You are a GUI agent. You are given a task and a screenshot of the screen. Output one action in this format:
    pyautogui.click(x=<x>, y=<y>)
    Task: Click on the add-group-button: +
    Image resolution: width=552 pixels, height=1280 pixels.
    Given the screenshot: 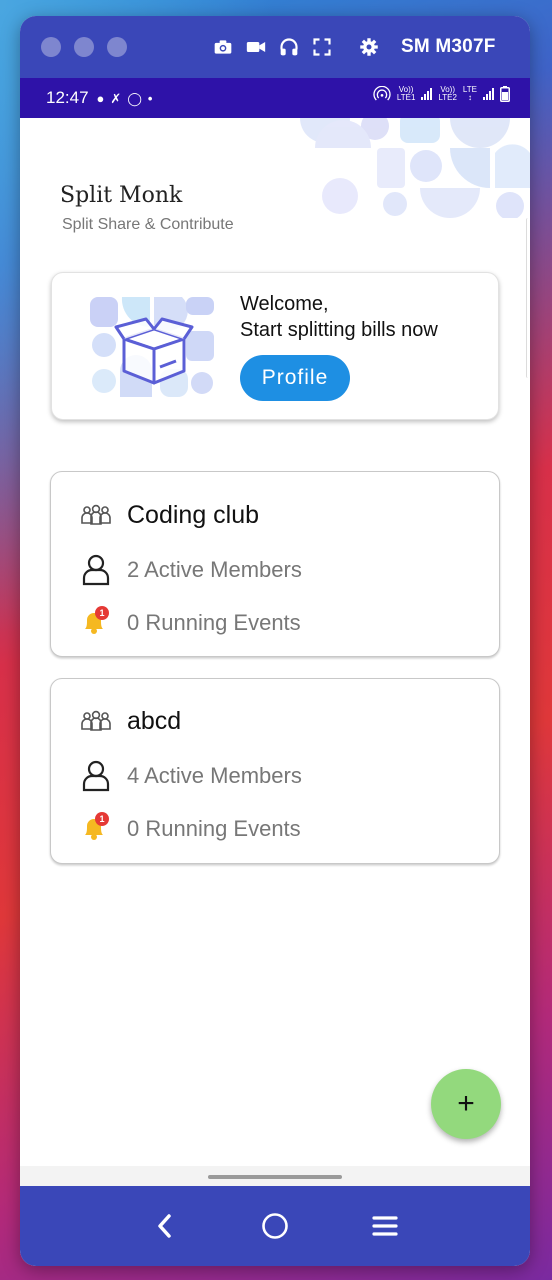 What is the action you would take?
    pyautogui.click(x=466, y=1104)
    